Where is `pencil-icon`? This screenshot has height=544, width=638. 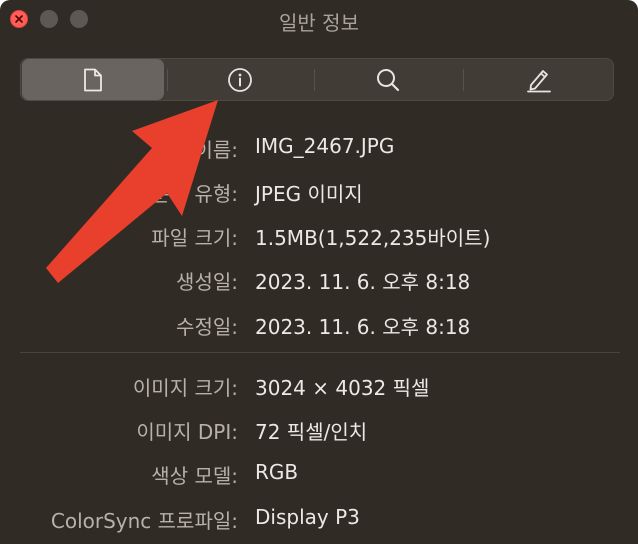
pencil-icon is located at coordinates (538, 80).